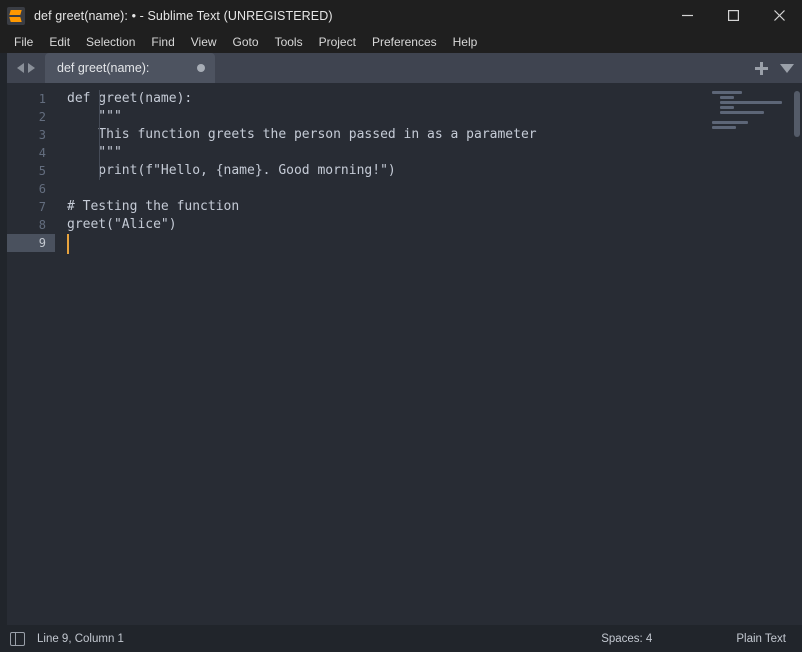 Image resolution: width=802 pixels, height=652 pixels. Describe the element at coordinates (404, 42) in the screenshot. I see `menu-item-preferences: Preferences` at that location.